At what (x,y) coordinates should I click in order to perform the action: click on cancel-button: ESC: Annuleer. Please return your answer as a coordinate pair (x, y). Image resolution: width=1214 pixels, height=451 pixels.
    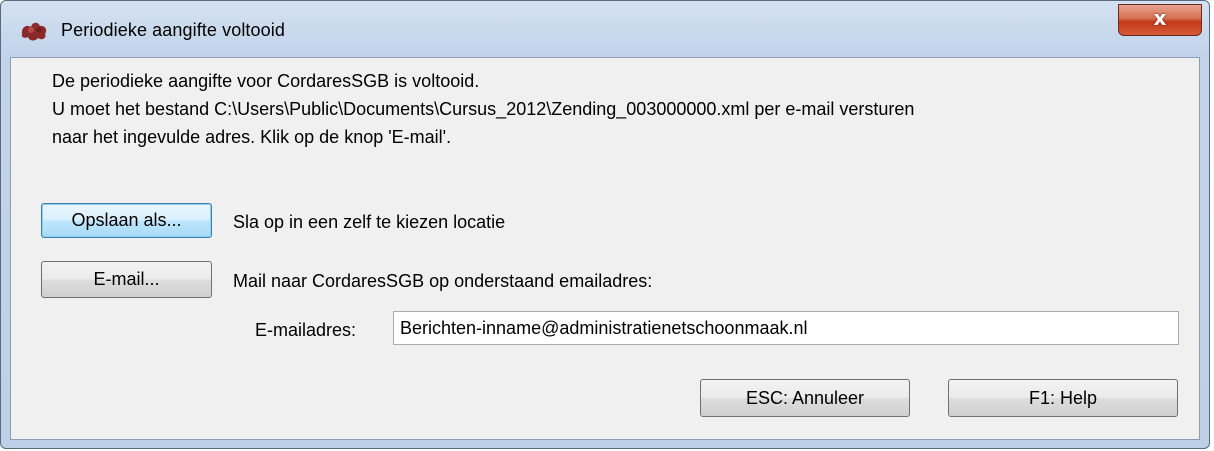
    Looking at the image, I should click on (805, 398).